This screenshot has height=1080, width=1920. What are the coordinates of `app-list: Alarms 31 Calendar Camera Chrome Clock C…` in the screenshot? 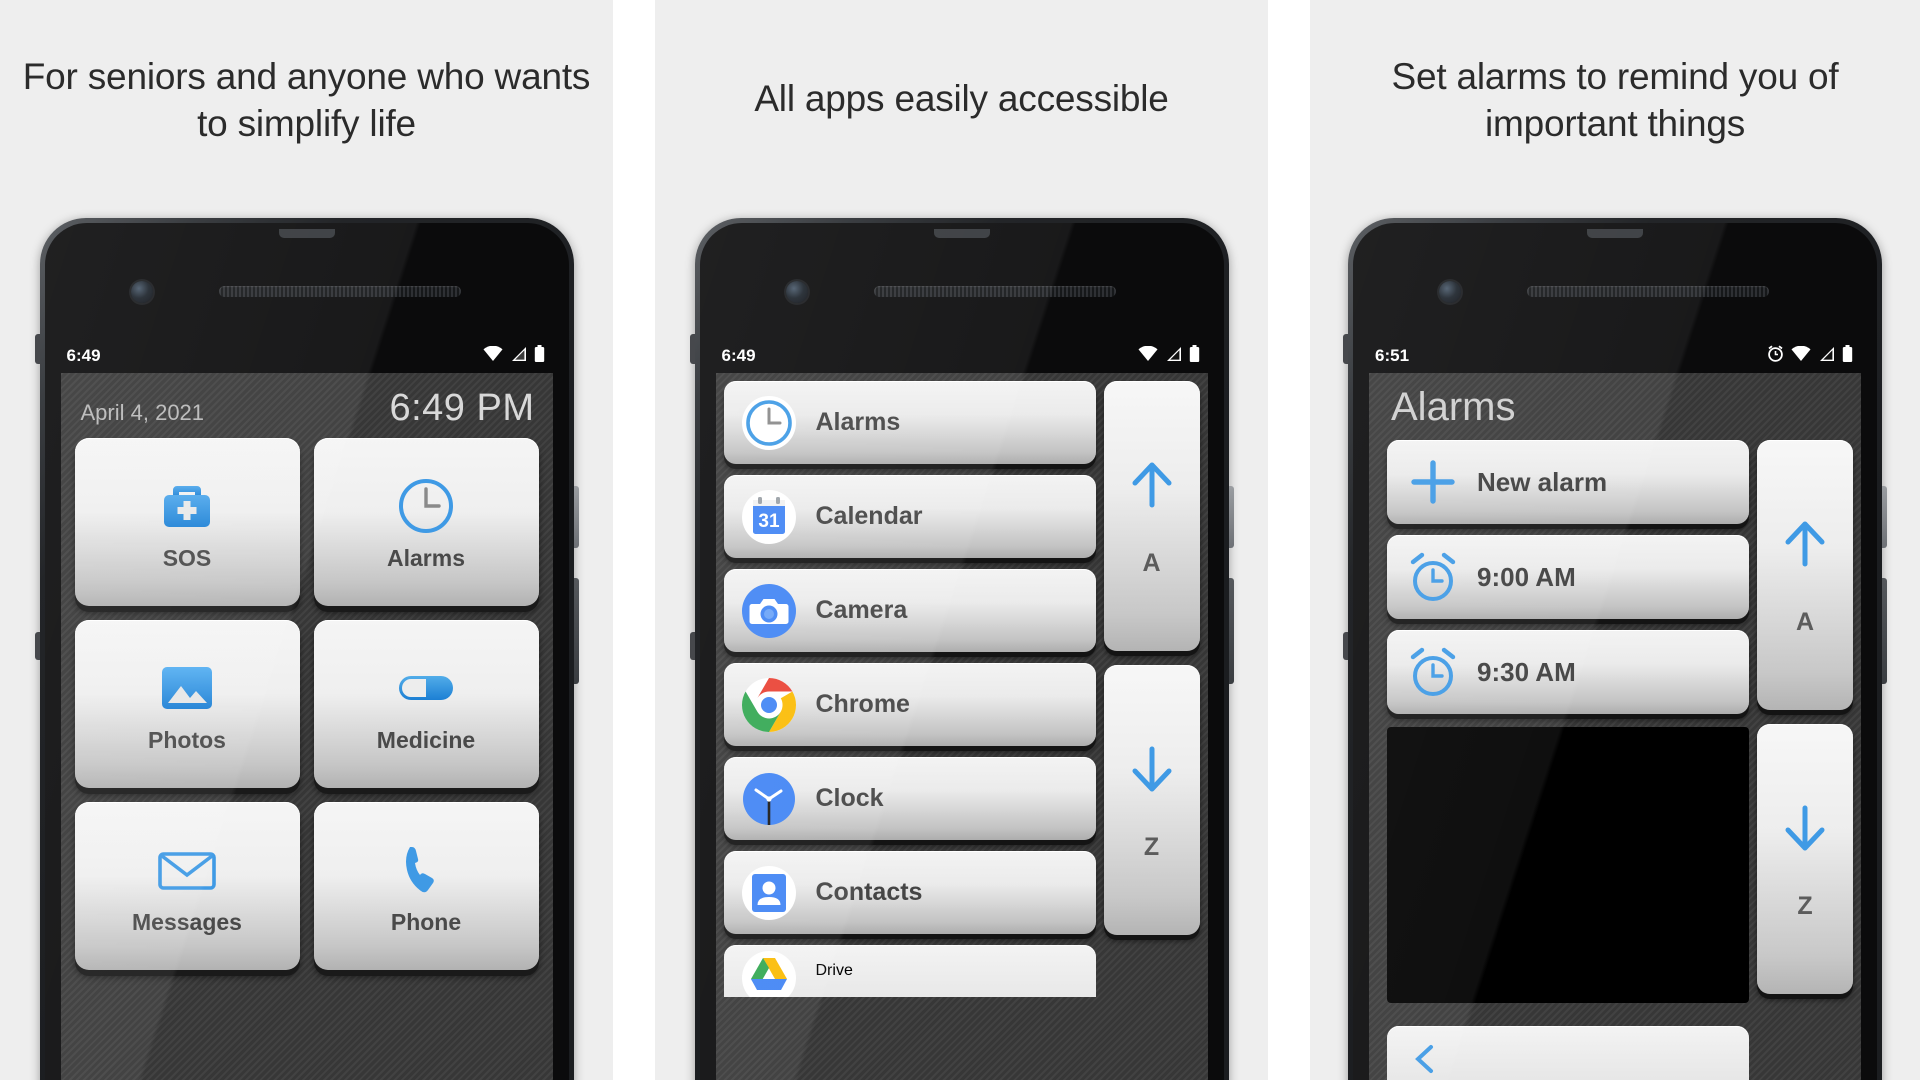 It's located at (909, 730).